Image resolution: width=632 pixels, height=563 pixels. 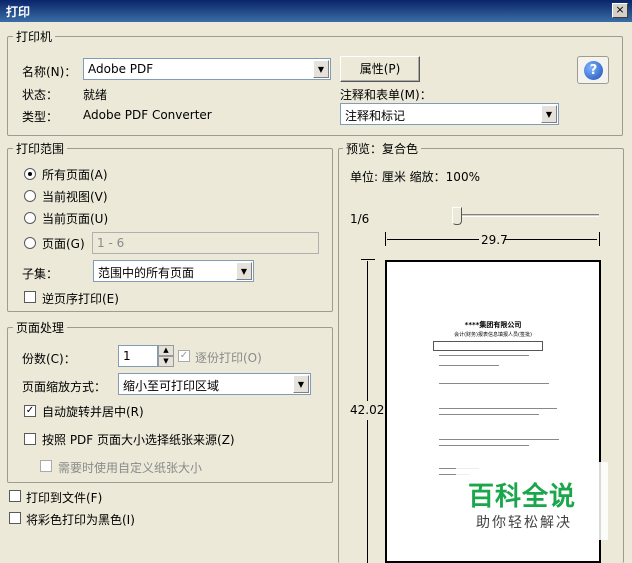 What do you see at coordinates (64, 387) in the screenshot?
I see `scaling-label: 页面缩放方式：` at bounding box center [64, 387].